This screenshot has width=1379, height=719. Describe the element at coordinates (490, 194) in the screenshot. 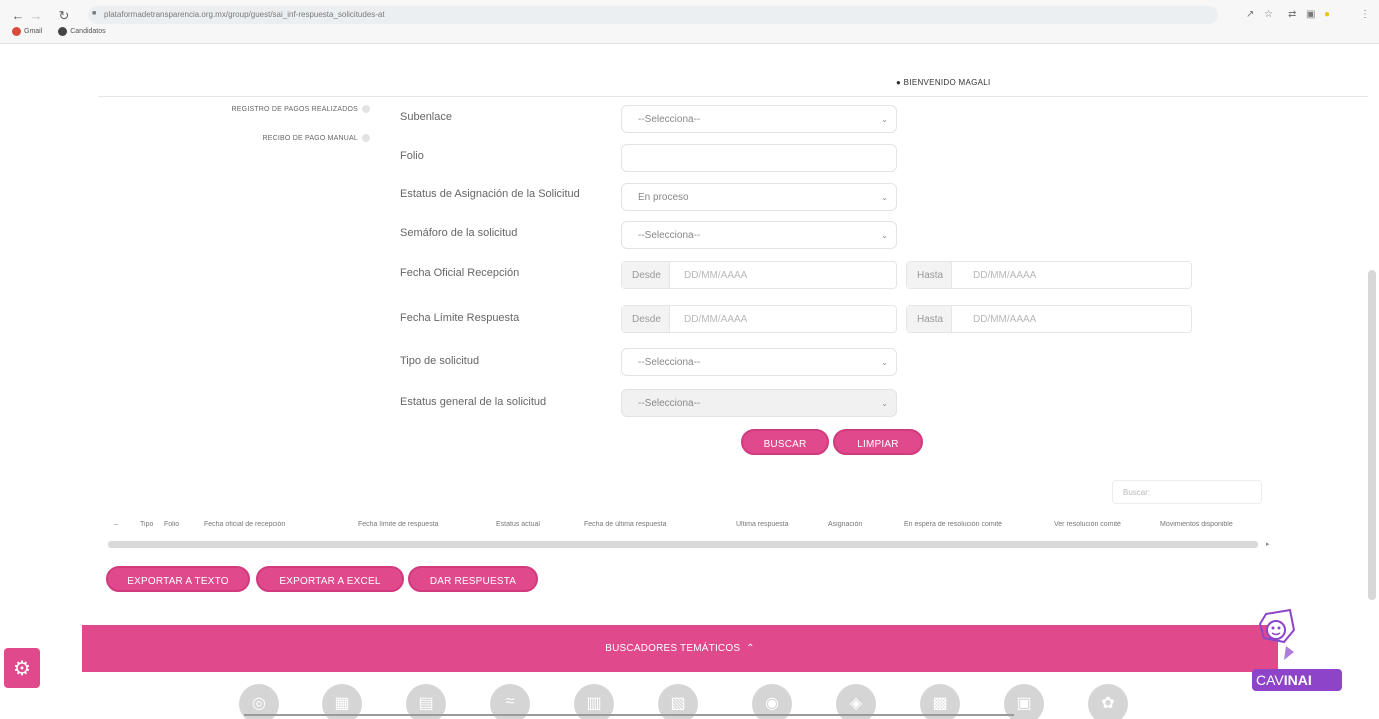

I see `estatus-asignacion-label: Estatus de Asignación de la Solicitud` at that location.